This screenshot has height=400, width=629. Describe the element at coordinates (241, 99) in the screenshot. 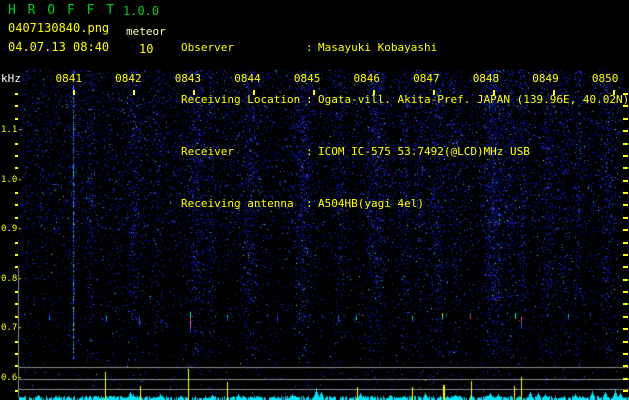

I see `info-label: Receiving Location` at that location.